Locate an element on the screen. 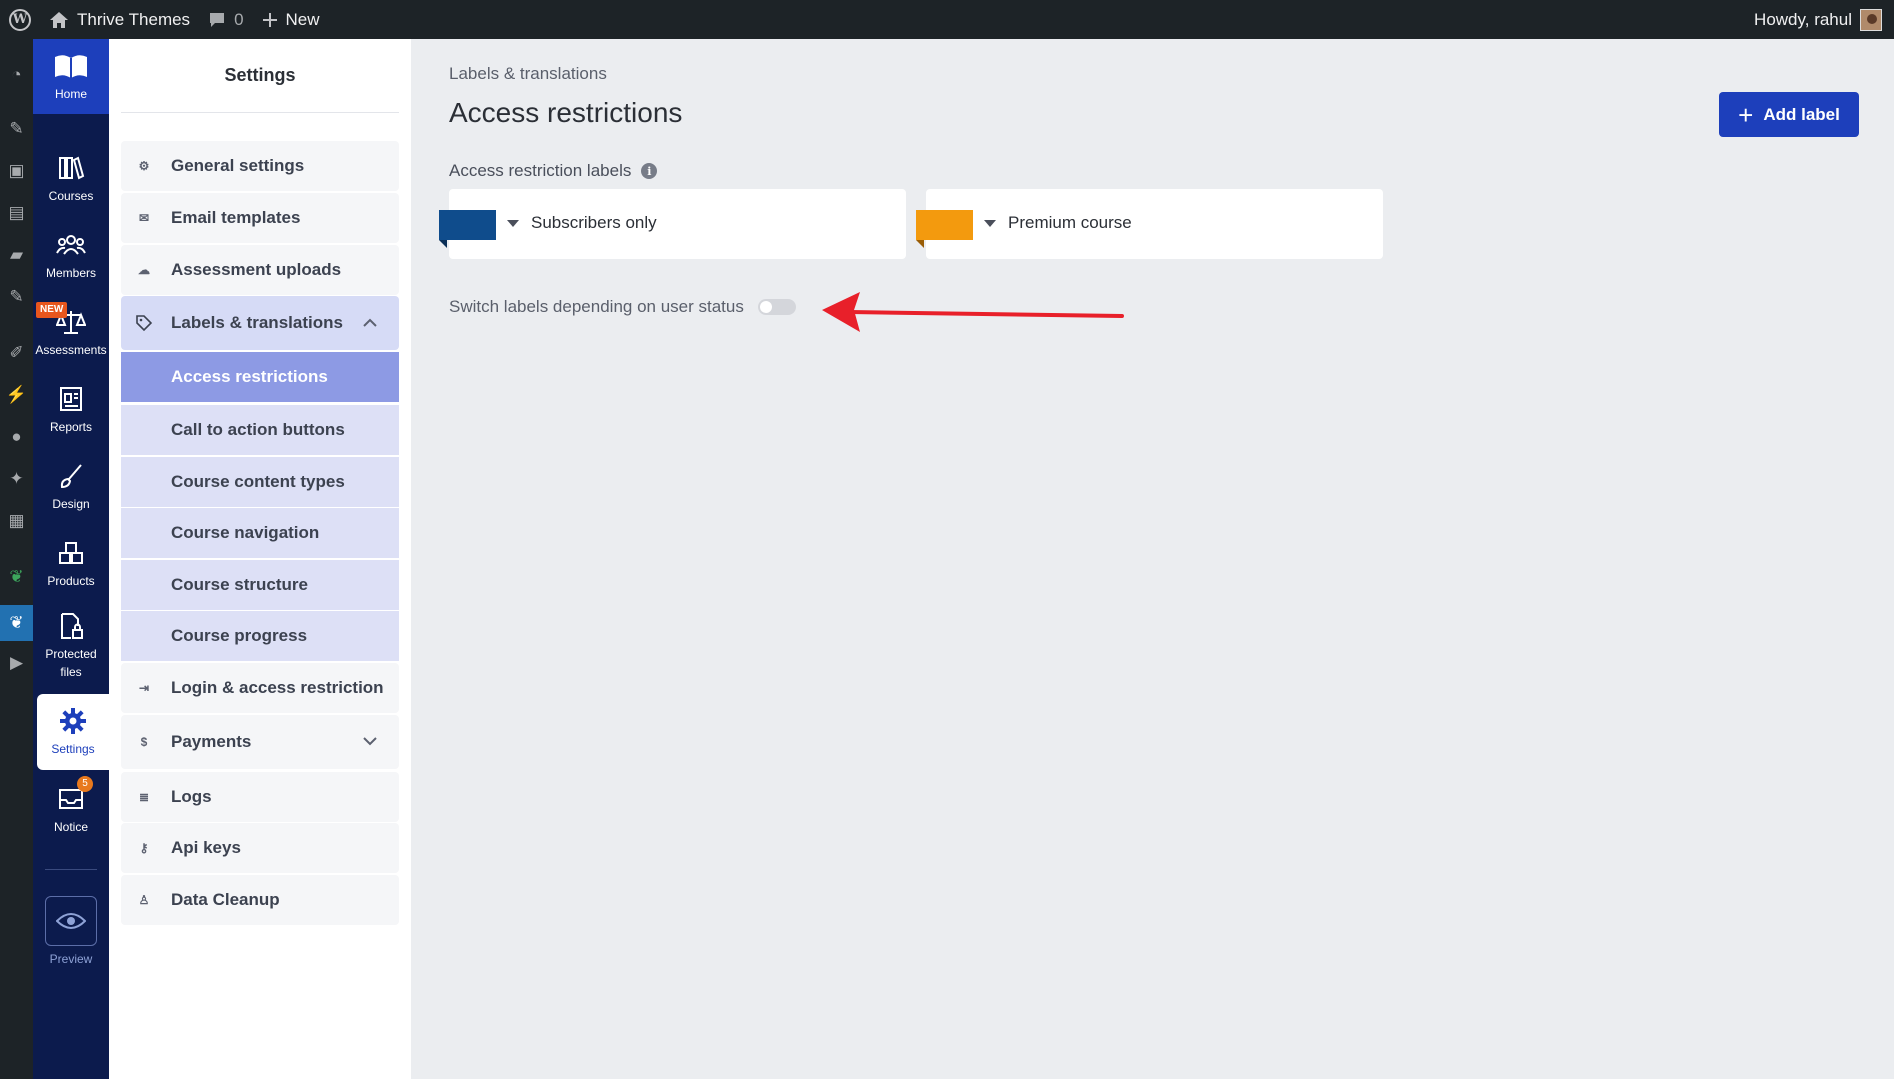  label-text: Subscribers only is located at coordinates (594, 223).